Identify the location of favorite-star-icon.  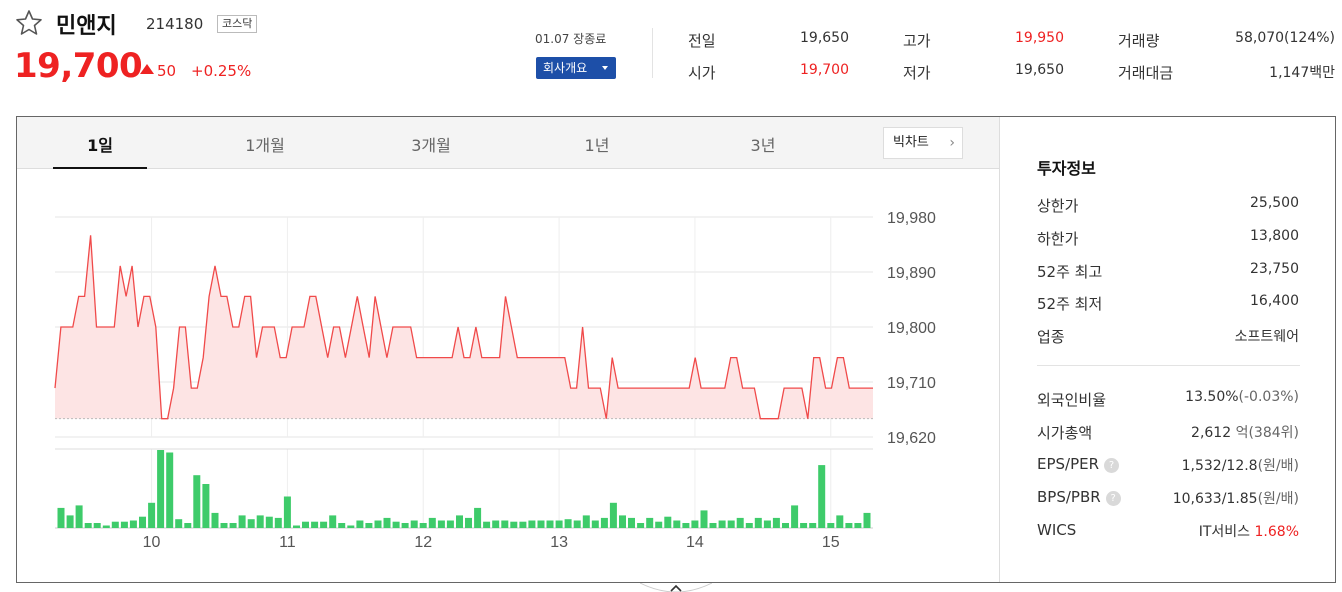
(29, 23).